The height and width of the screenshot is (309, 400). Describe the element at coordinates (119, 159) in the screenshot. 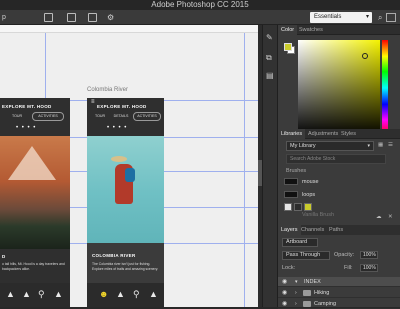

I see `hat` at that location.